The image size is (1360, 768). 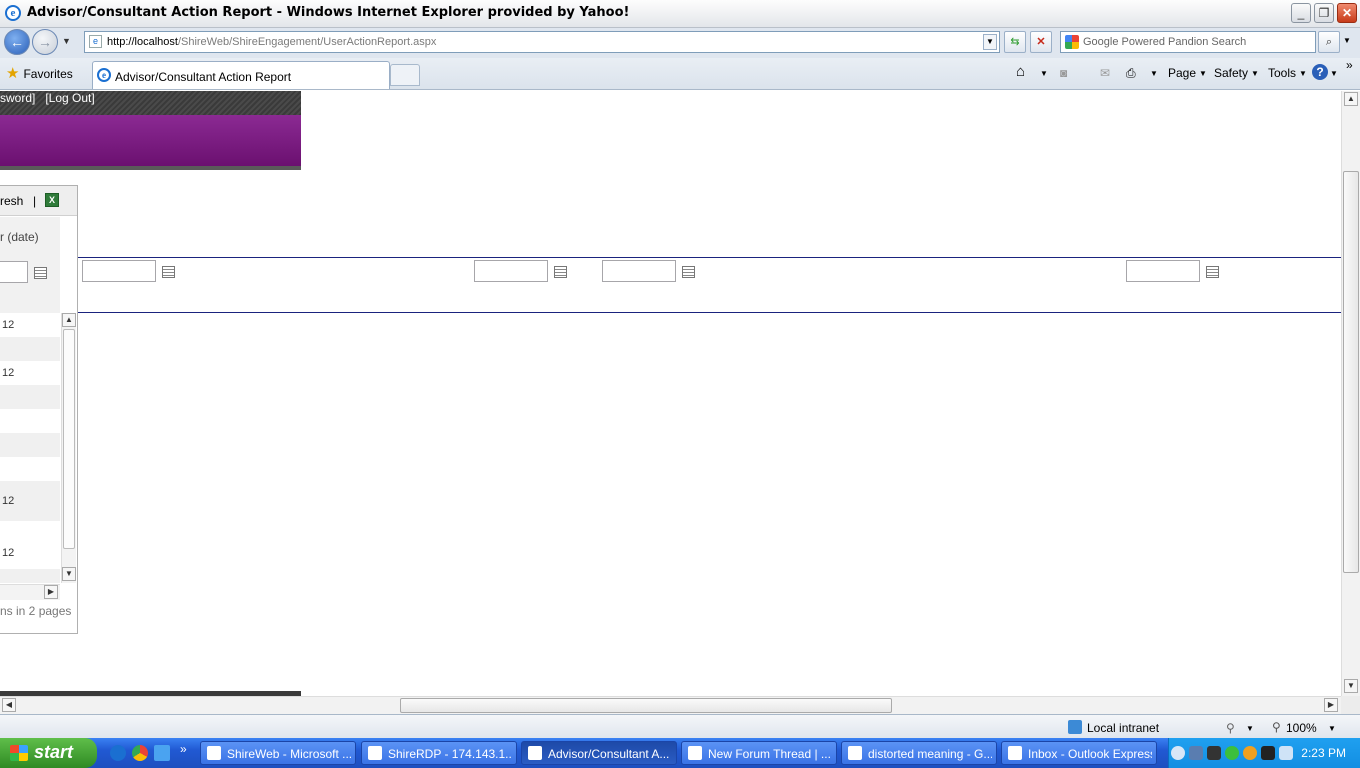 I want to click on page-menu-label: Page, so click(x=1182, y=73).